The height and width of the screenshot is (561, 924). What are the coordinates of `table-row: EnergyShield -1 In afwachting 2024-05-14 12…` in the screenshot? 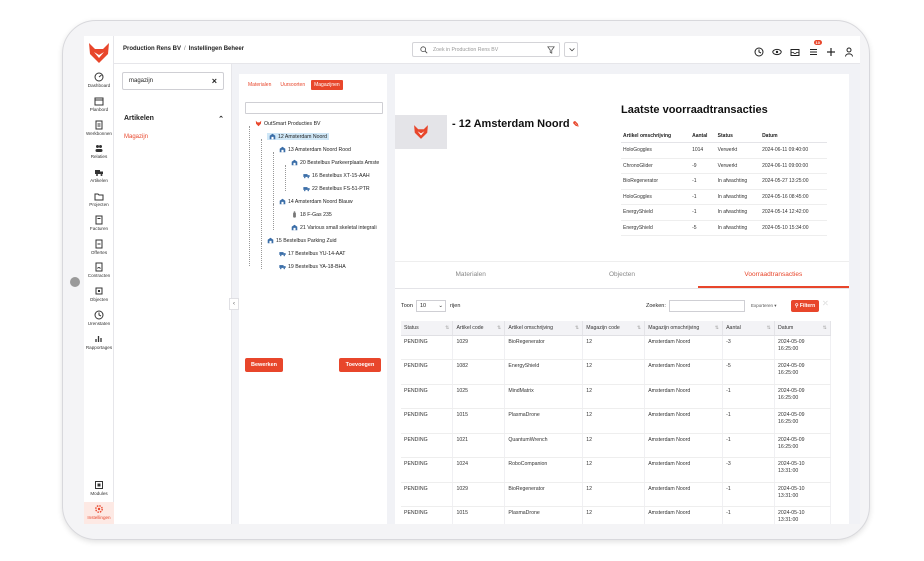 It's located at (724, 212).